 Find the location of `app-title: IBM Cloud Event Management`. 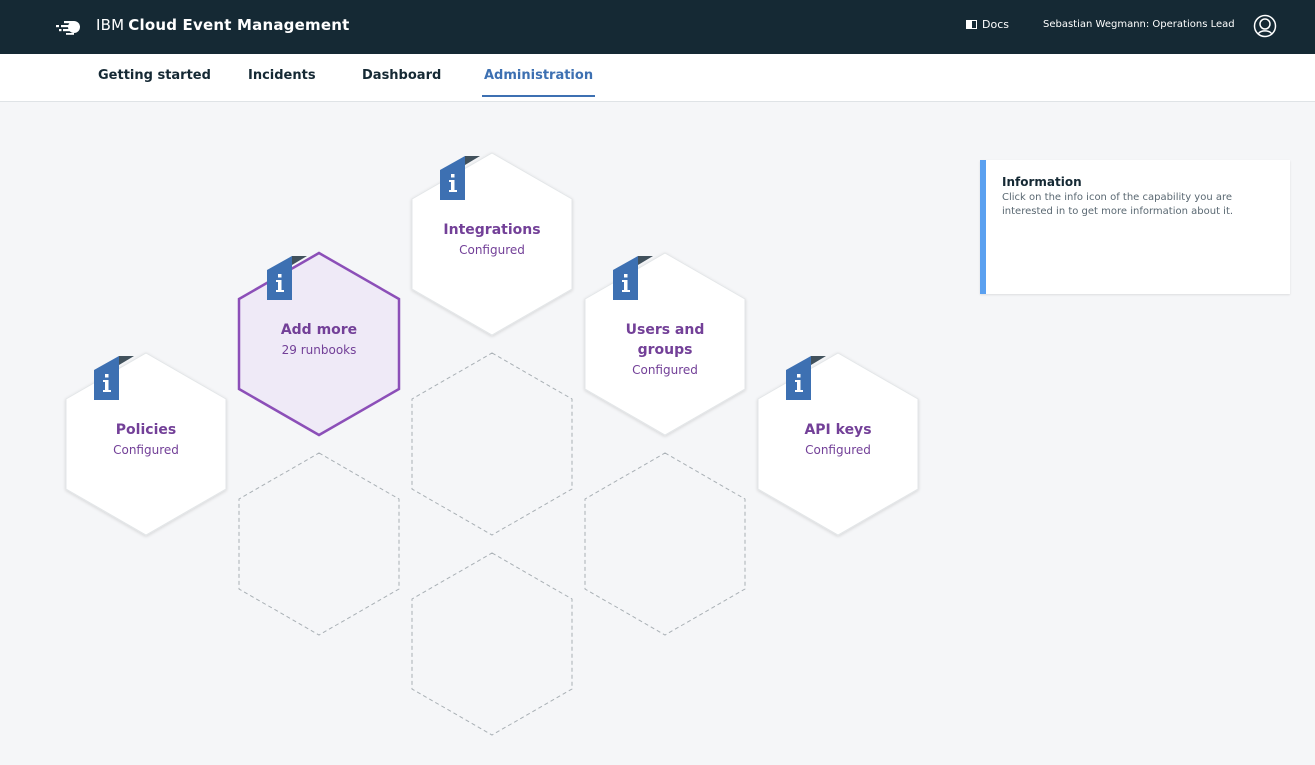

app-title: IBM Cloud Event Management is located at coordinates (222, 25).